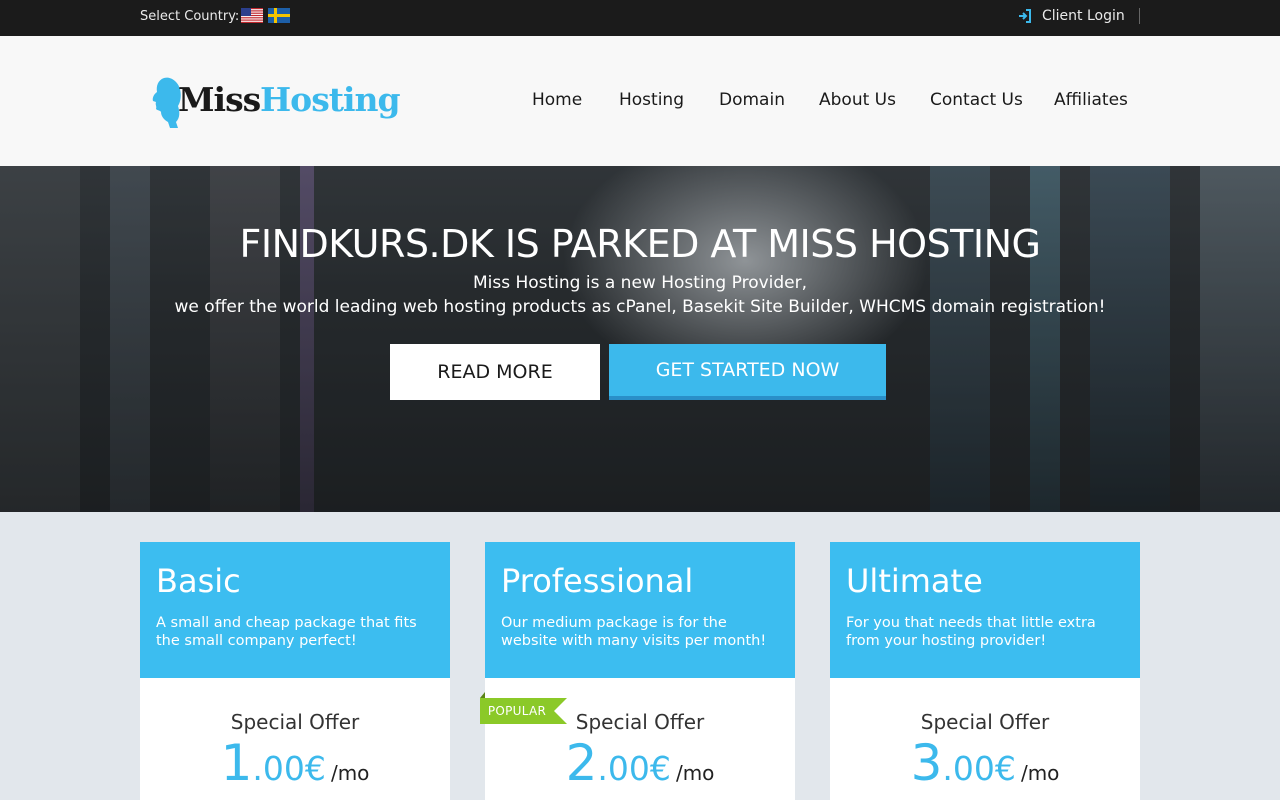 This screenshot has width=1280, height=800. I want to click on logo-text-miss: Miss, so click(219, 99).